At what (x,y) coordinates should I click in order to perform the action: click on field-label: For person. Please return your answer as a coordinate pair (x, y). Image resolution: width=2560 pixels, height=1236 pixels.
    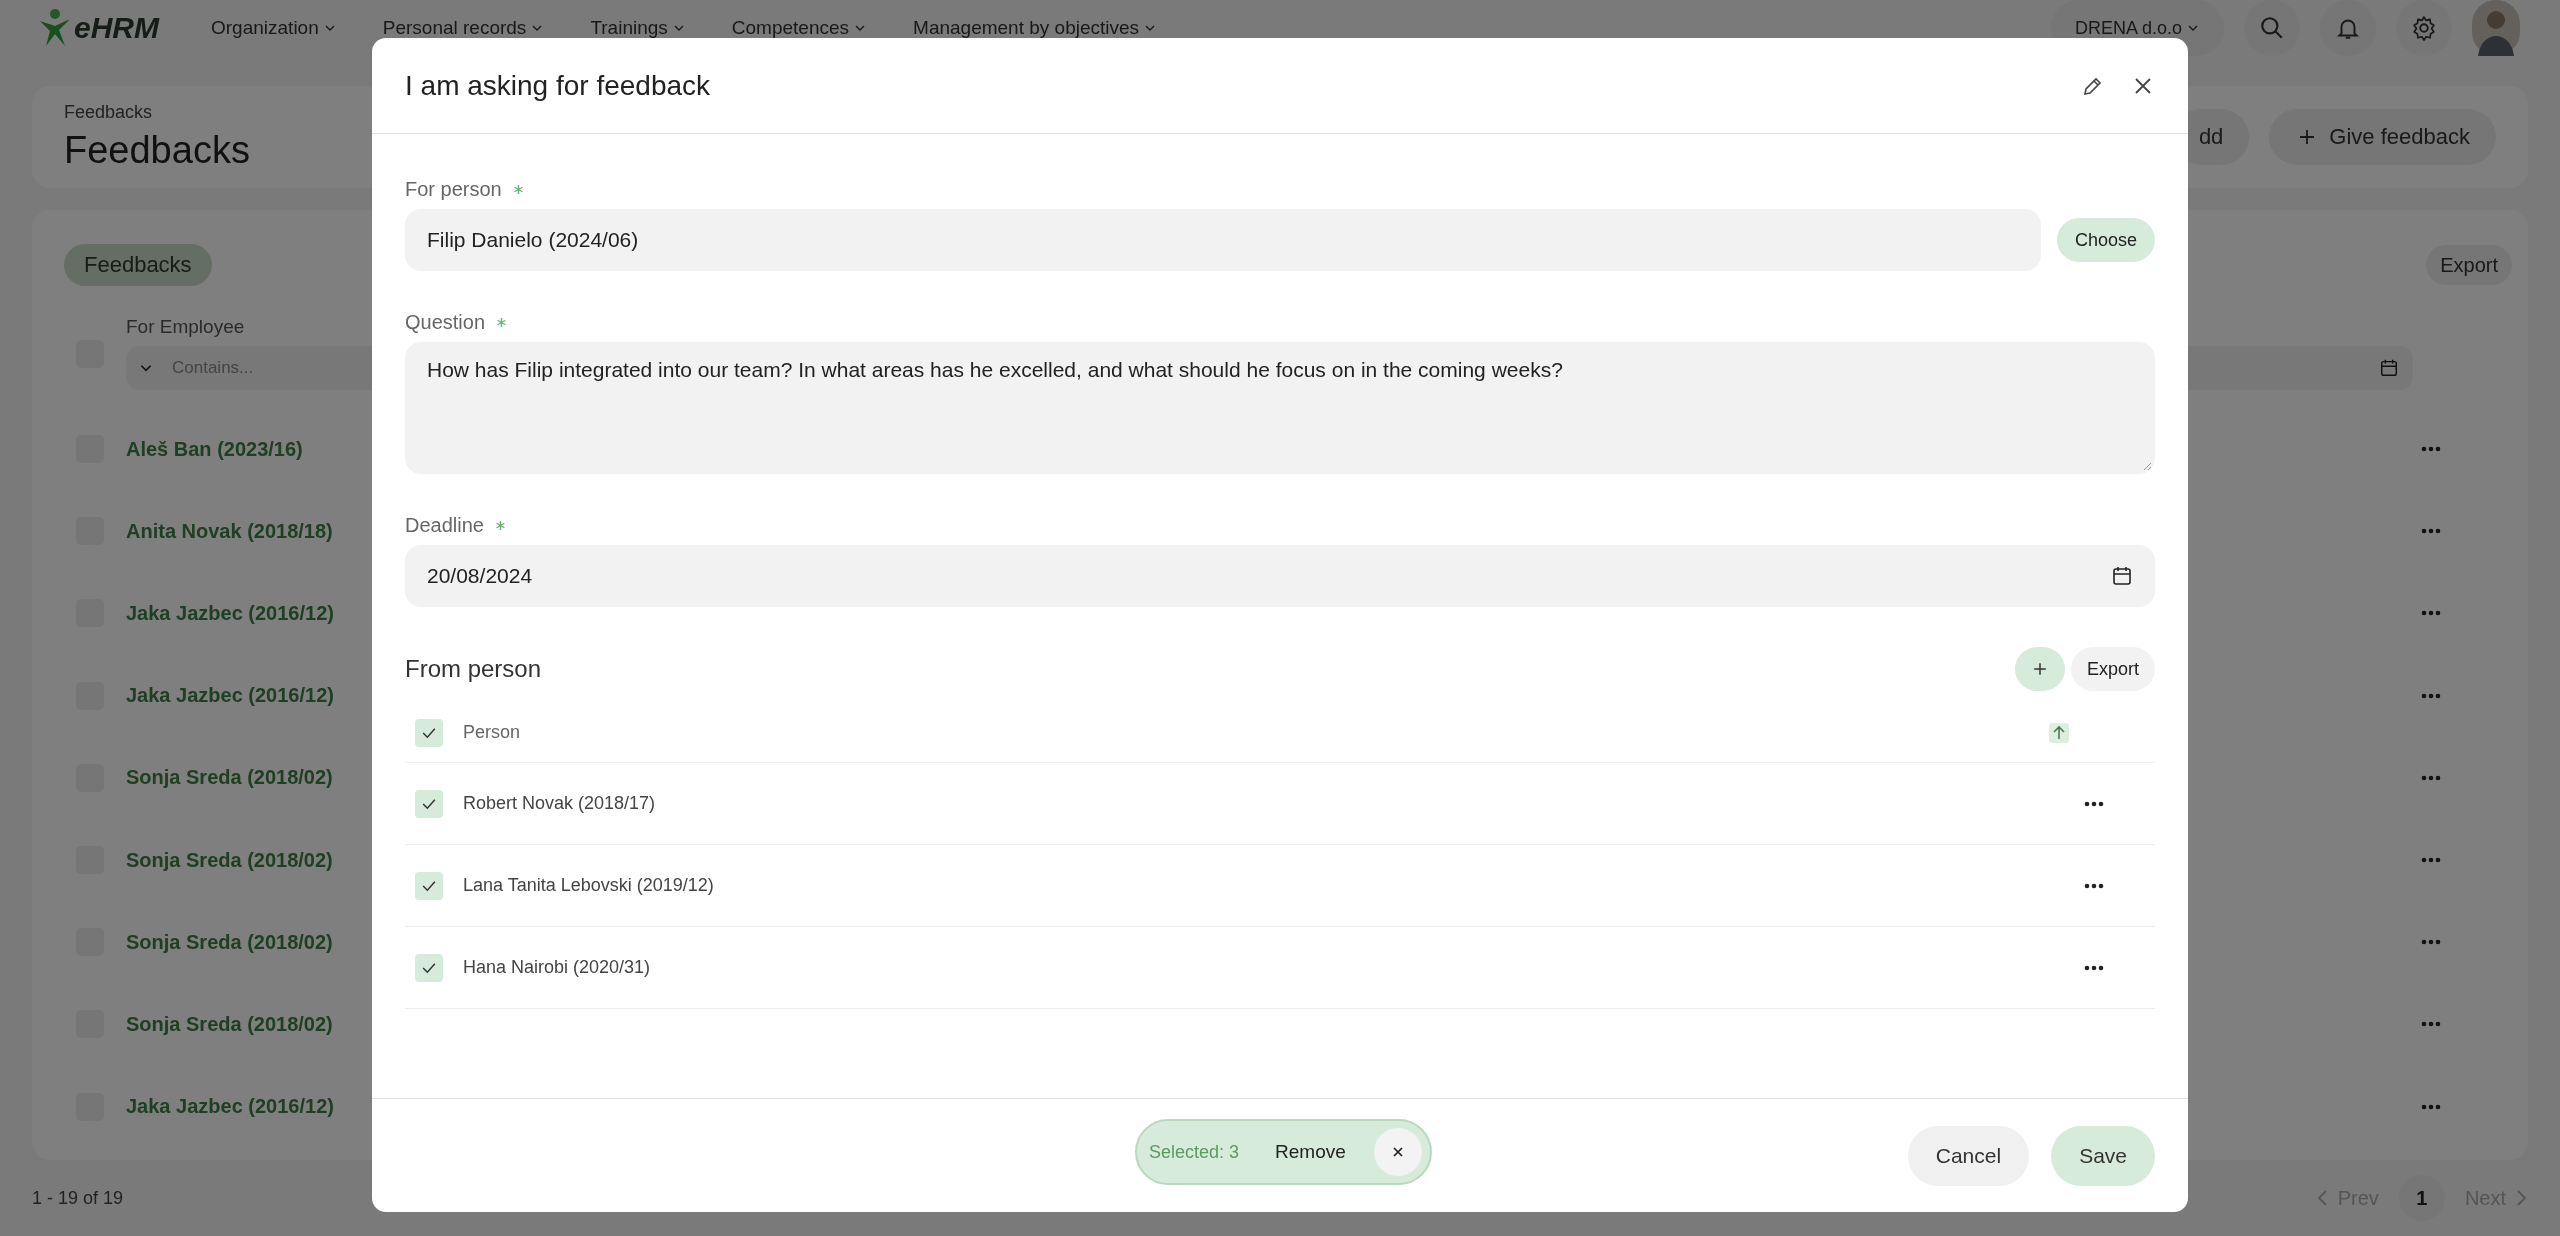
    Looking at the image, I should click on (453, 189).